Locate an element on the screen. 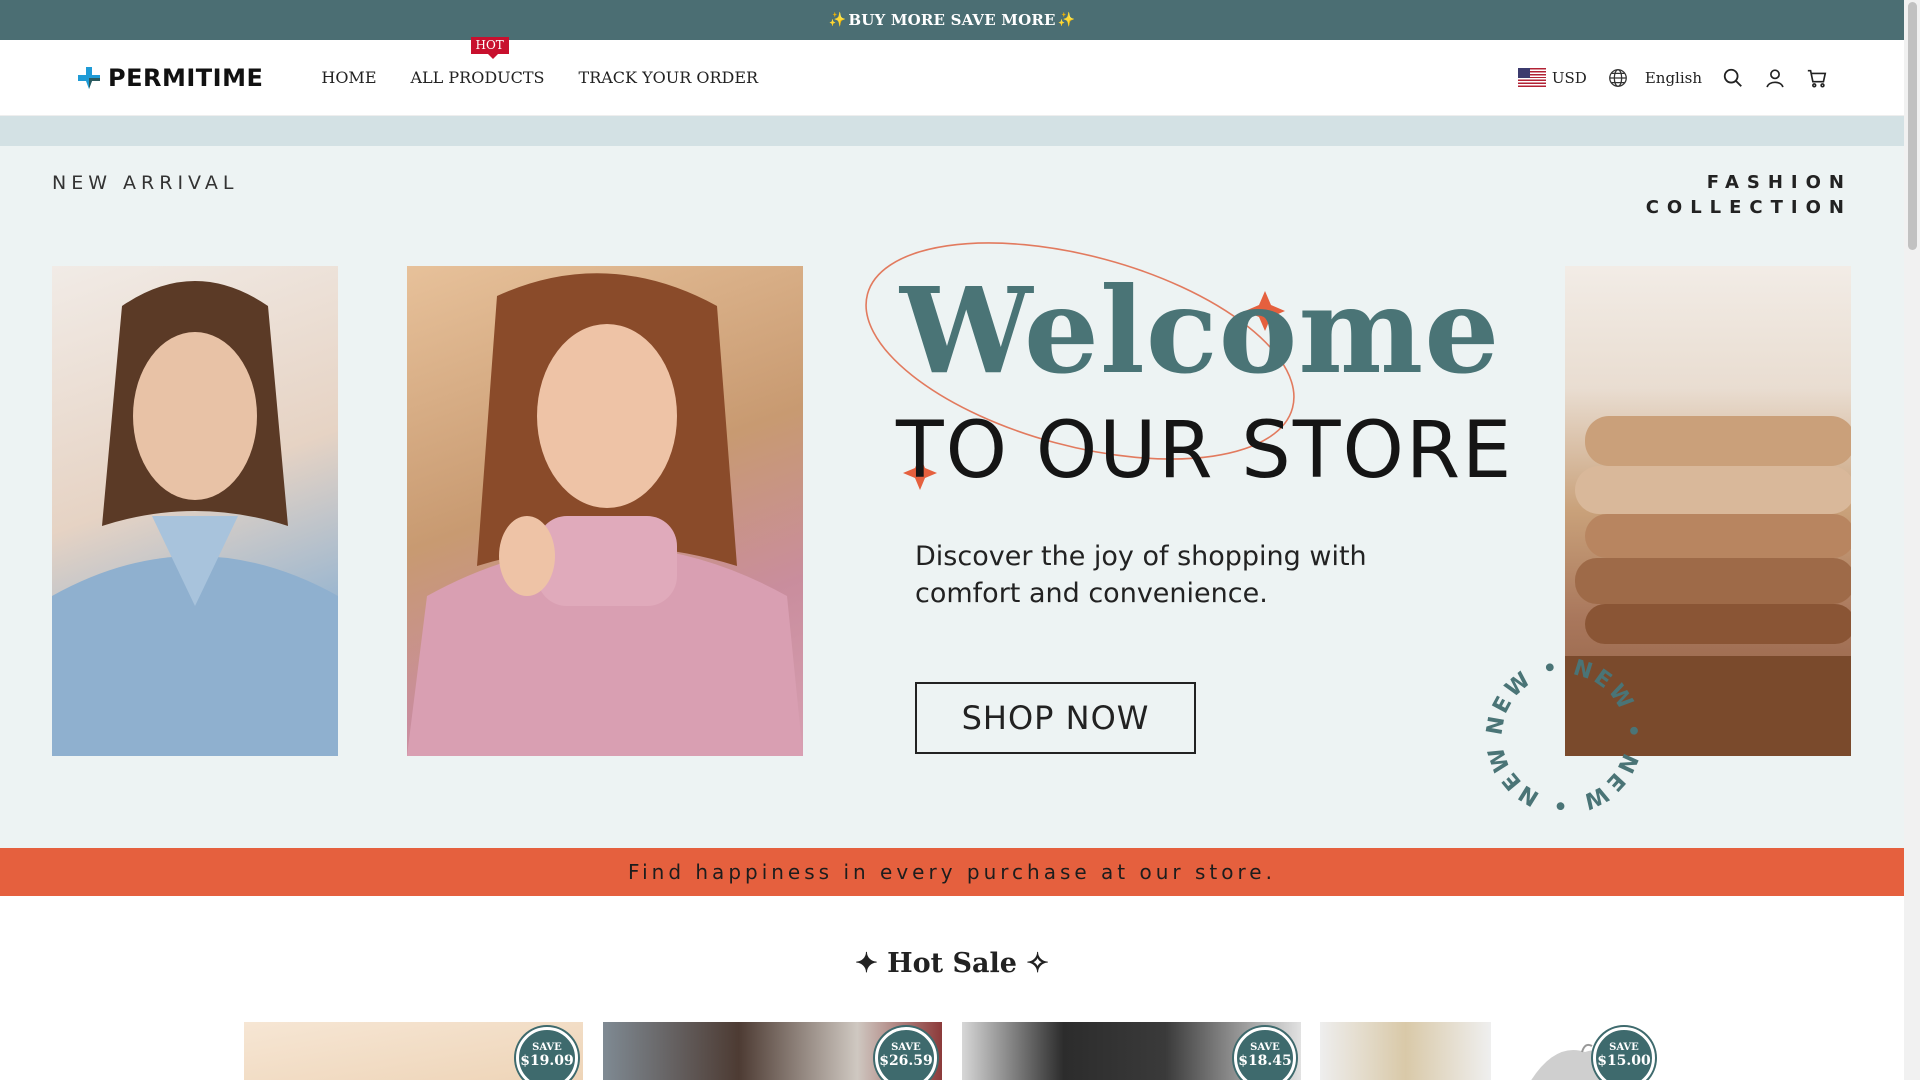 This screenshot has height=1080, width=1920. fashion-line-1: FASHION is located at coordinates (1779, 182).